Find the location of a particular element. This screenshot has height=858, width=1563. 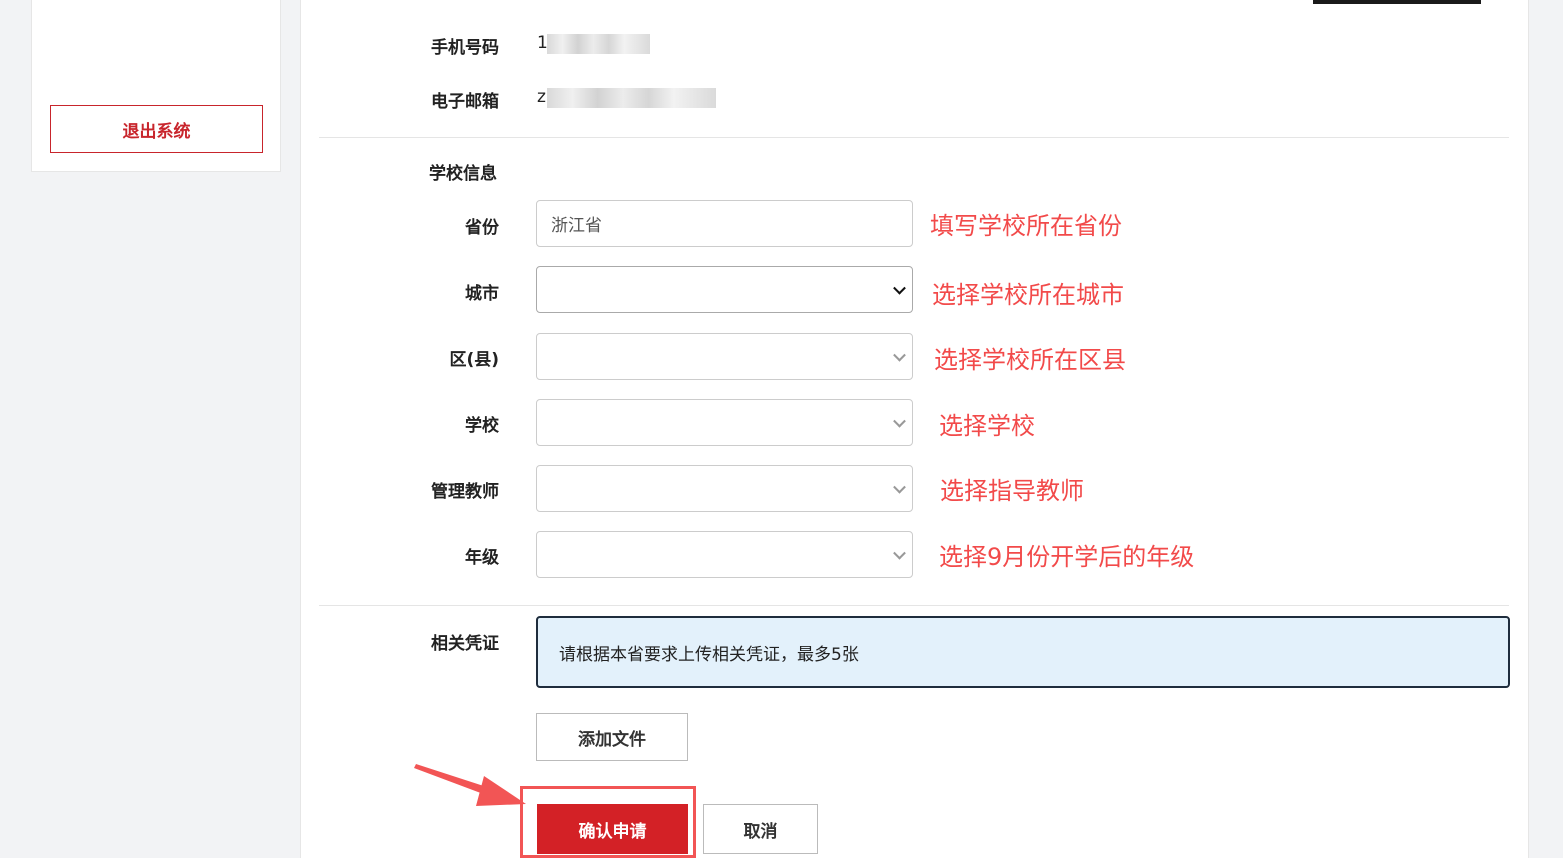

grade-select is located at coordinates (724, 554).